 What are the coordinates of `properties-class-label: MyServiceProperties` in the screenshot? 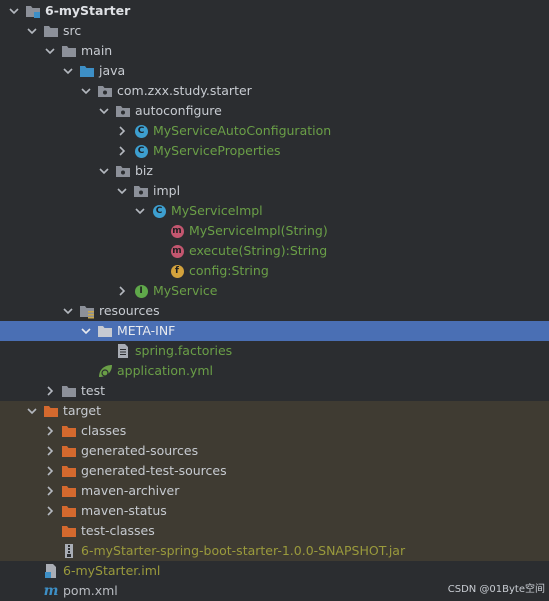 It's located at (217, 150).